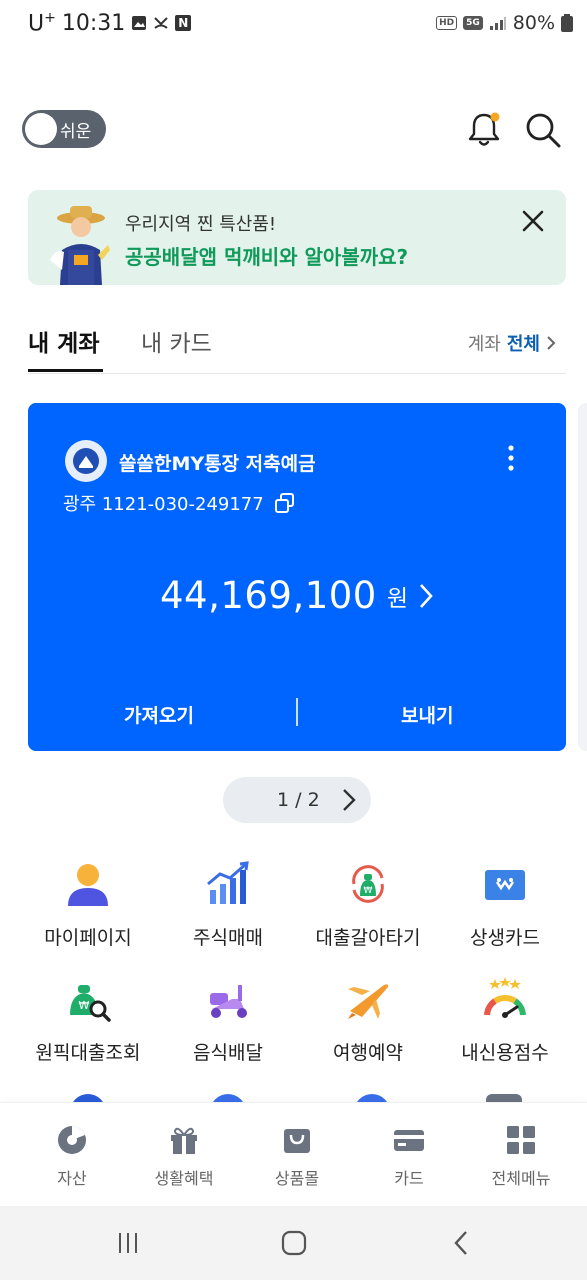 Image resolution: width=587 pixels, height=1280 pixels. What do you see at coordinates (93, 23) in the screenshot?
I see `clock: 10:31` at bounding box center [93, 23].